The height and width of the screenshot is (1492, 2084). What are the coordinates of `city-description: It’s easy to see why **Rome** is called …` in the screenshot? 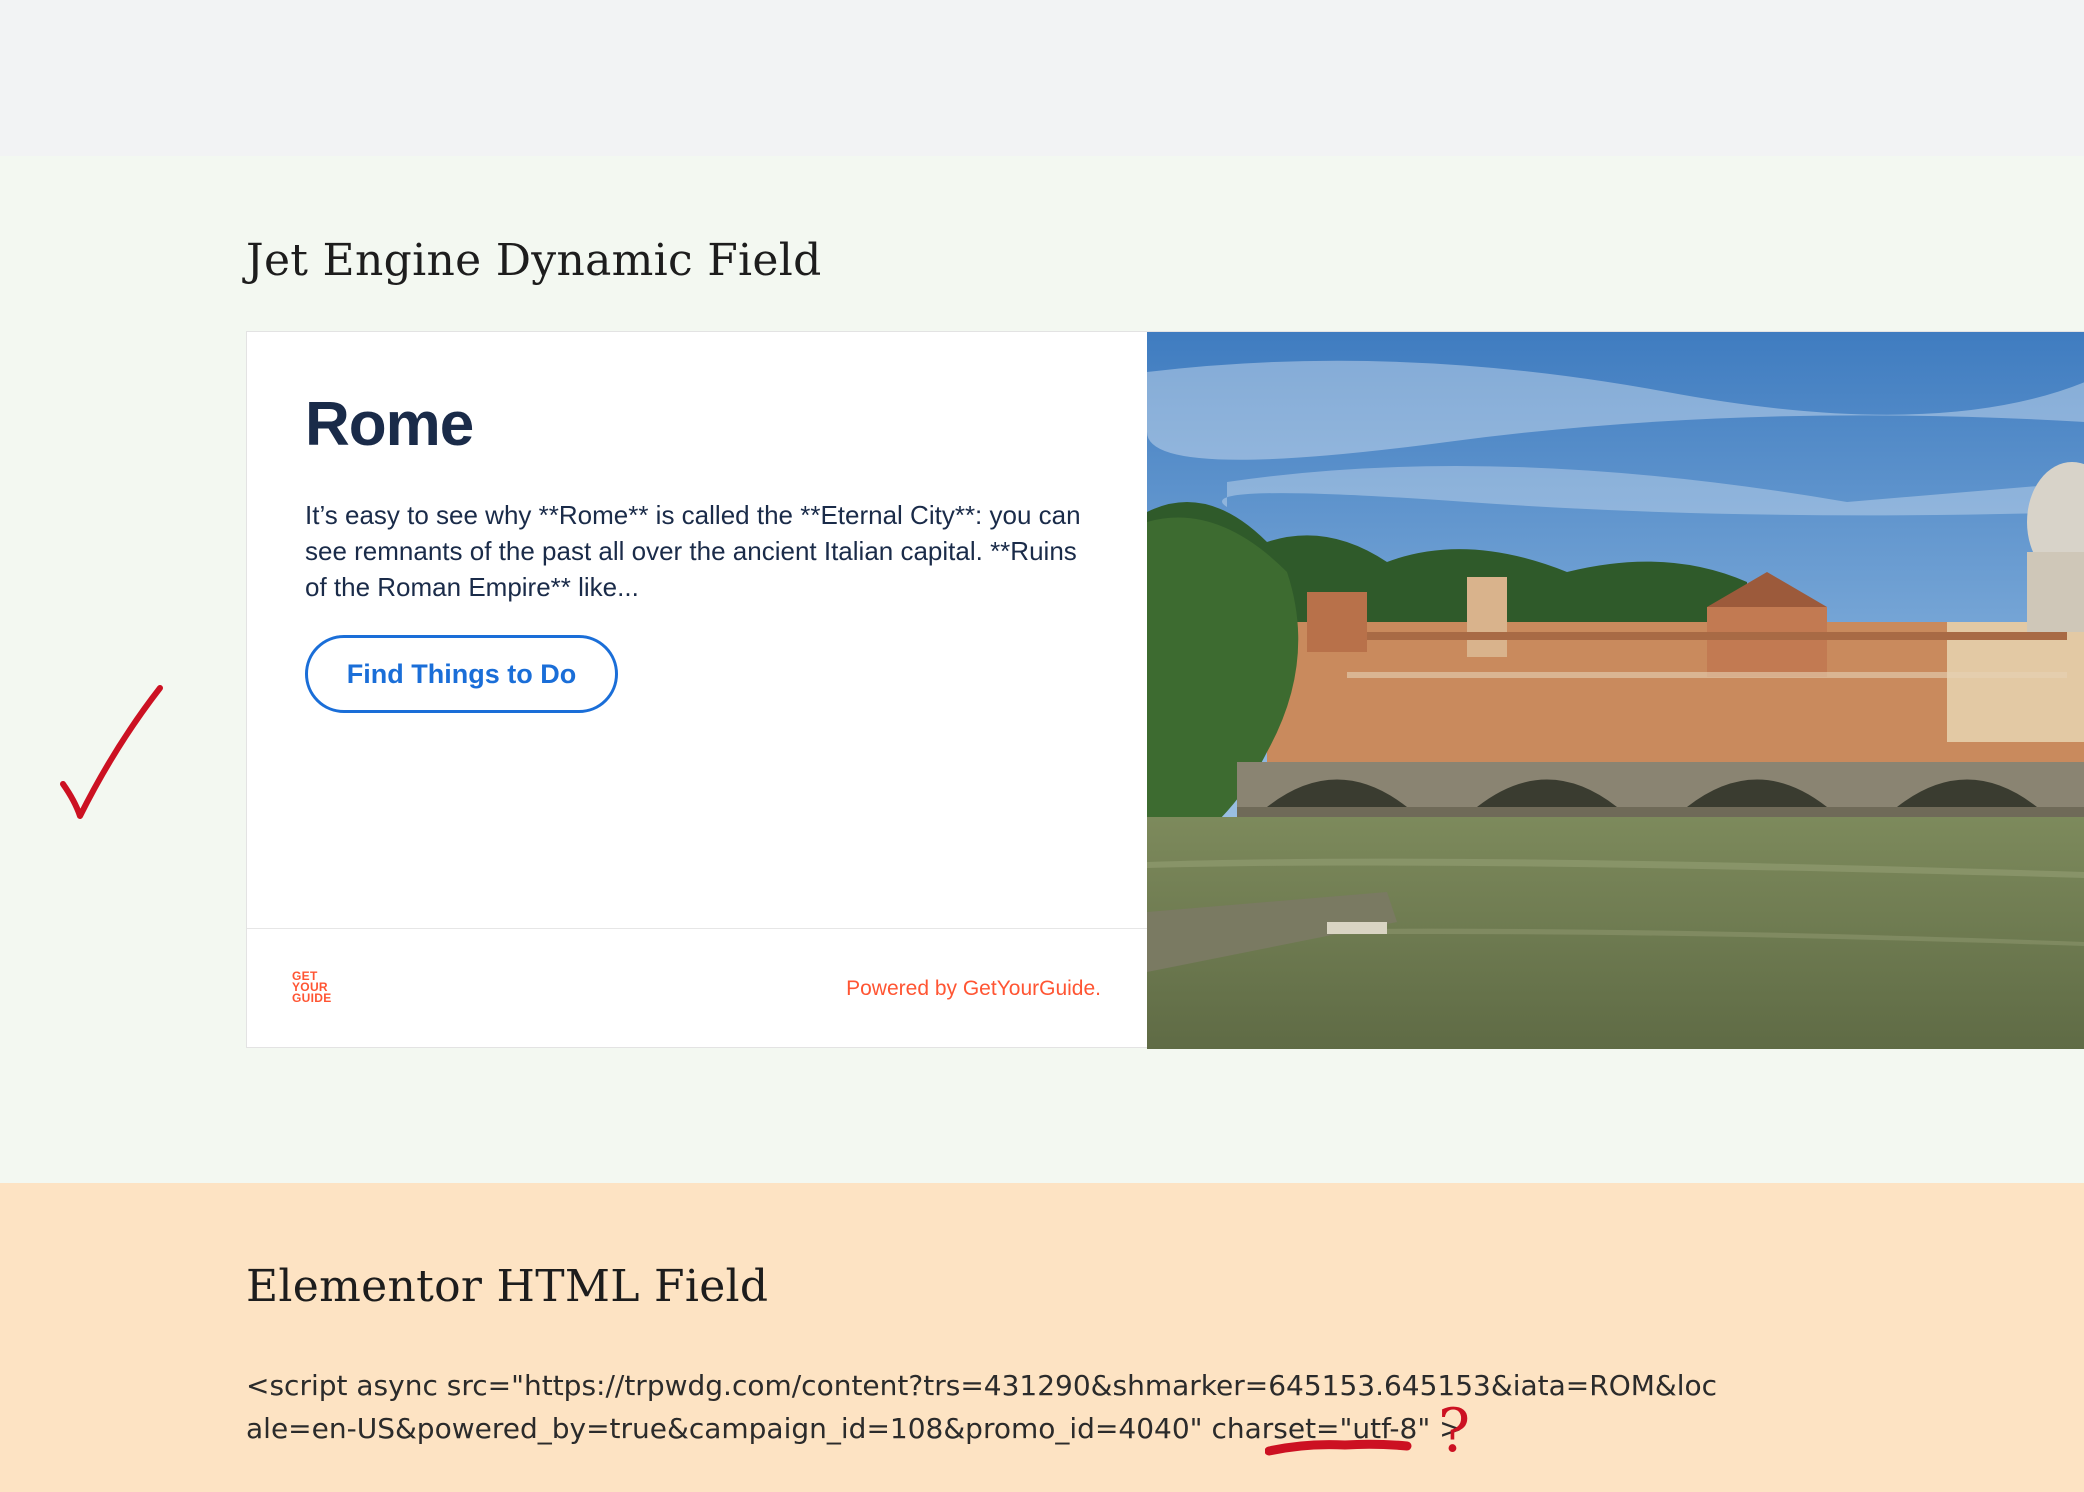 It's located at (693, 551).